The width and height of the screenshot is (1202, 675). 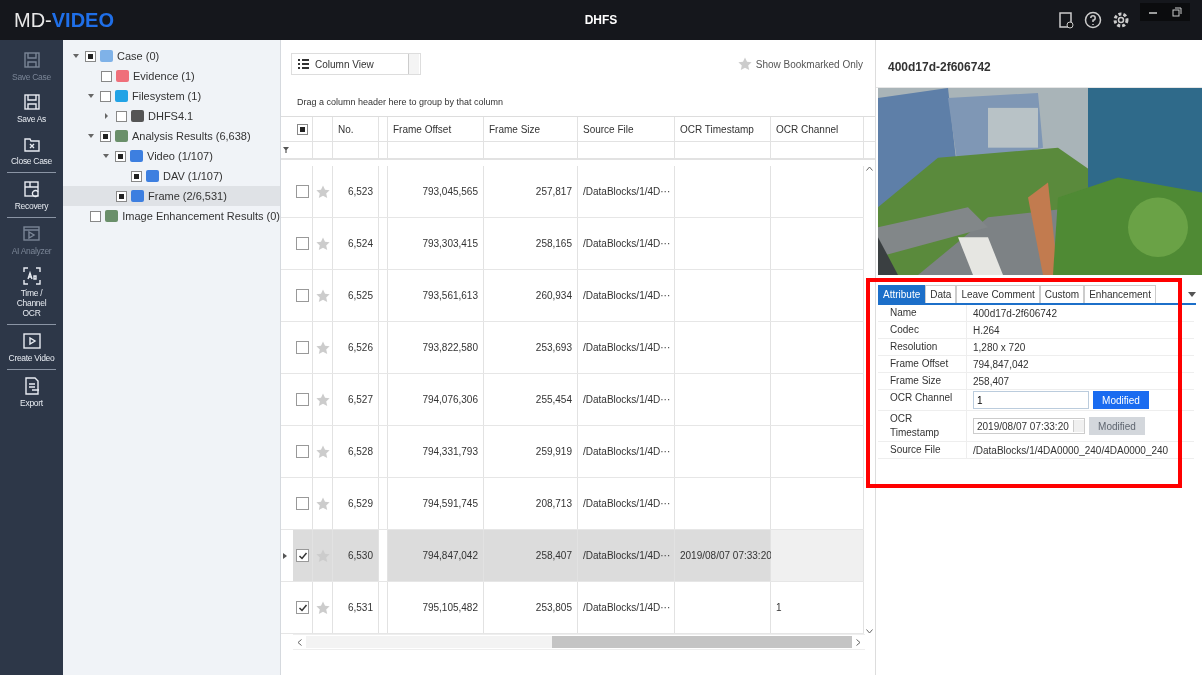 I want to click on tool-button: Time / Channel OCR, so click(x=31, y=293).